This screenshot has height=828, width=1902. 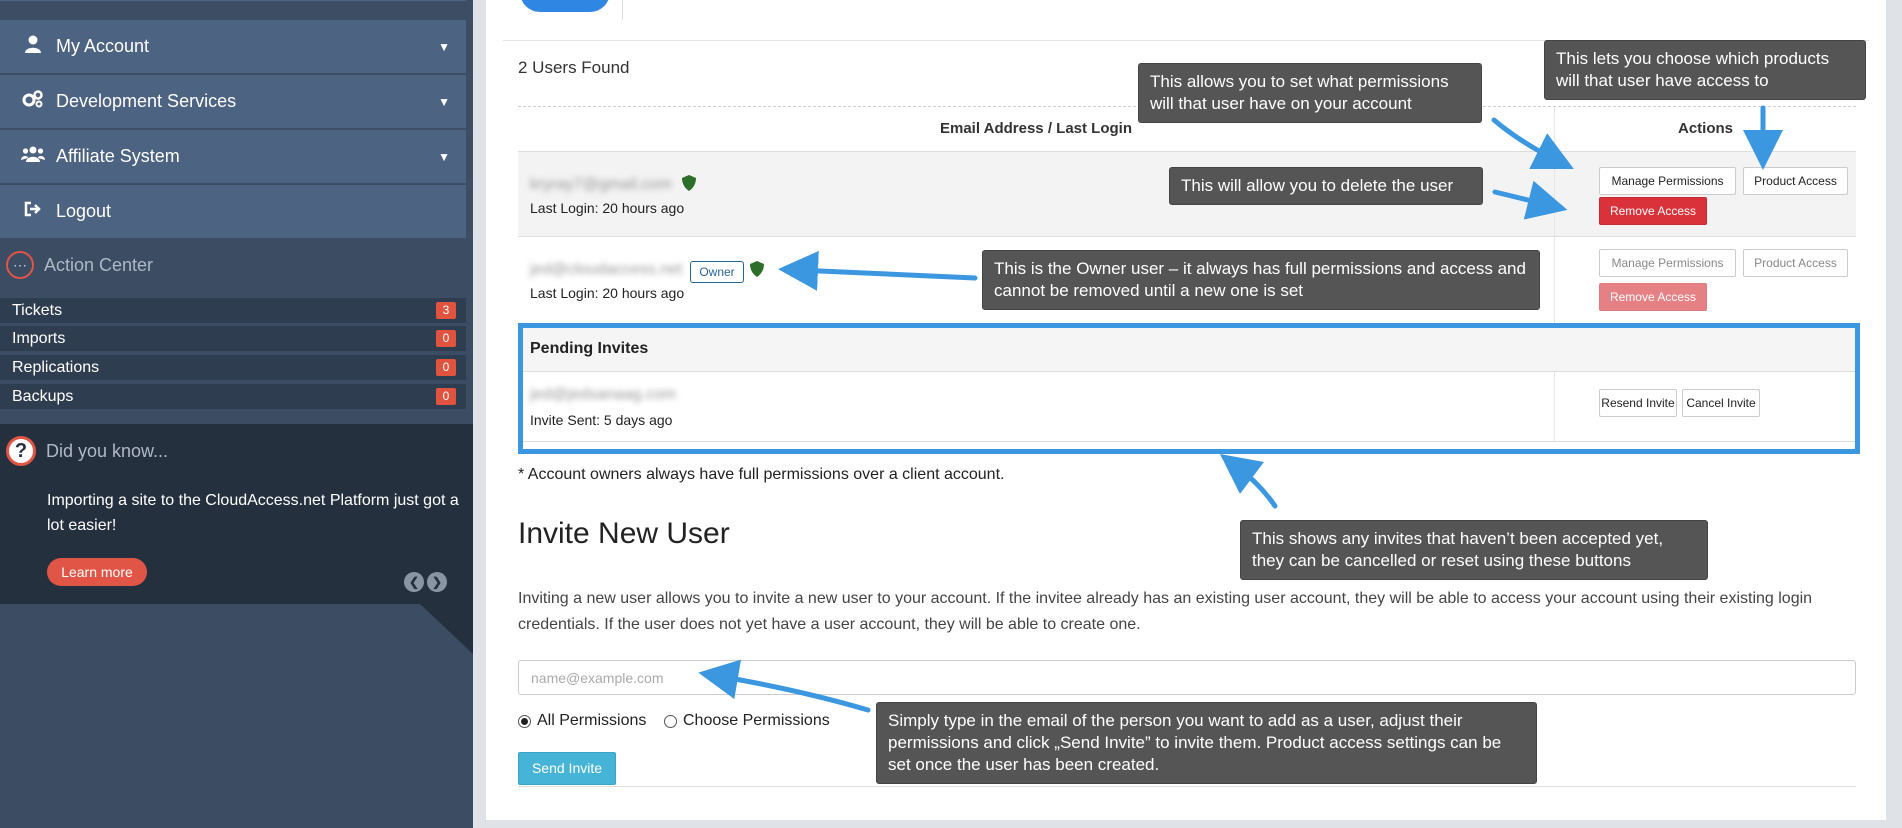 I want to click on users-icon, so click(x=33, y=156).